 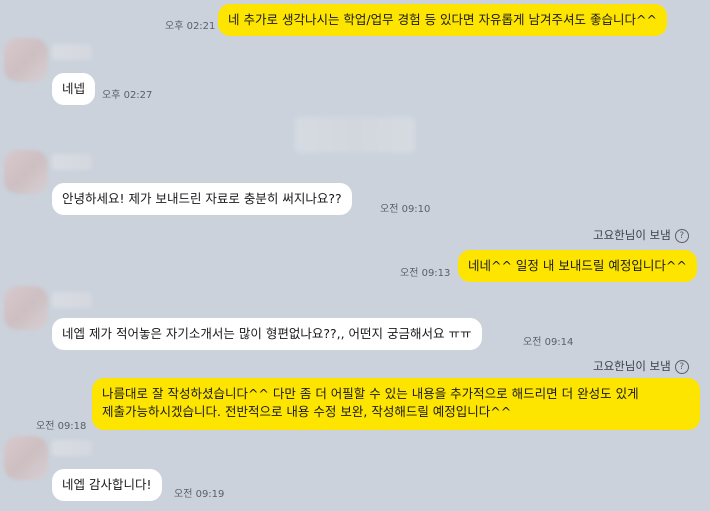 What do you see at coordinates (425, 273) in the screenshot?
I see `message-time: 오전 09:13` at bounding box center [425, 273].